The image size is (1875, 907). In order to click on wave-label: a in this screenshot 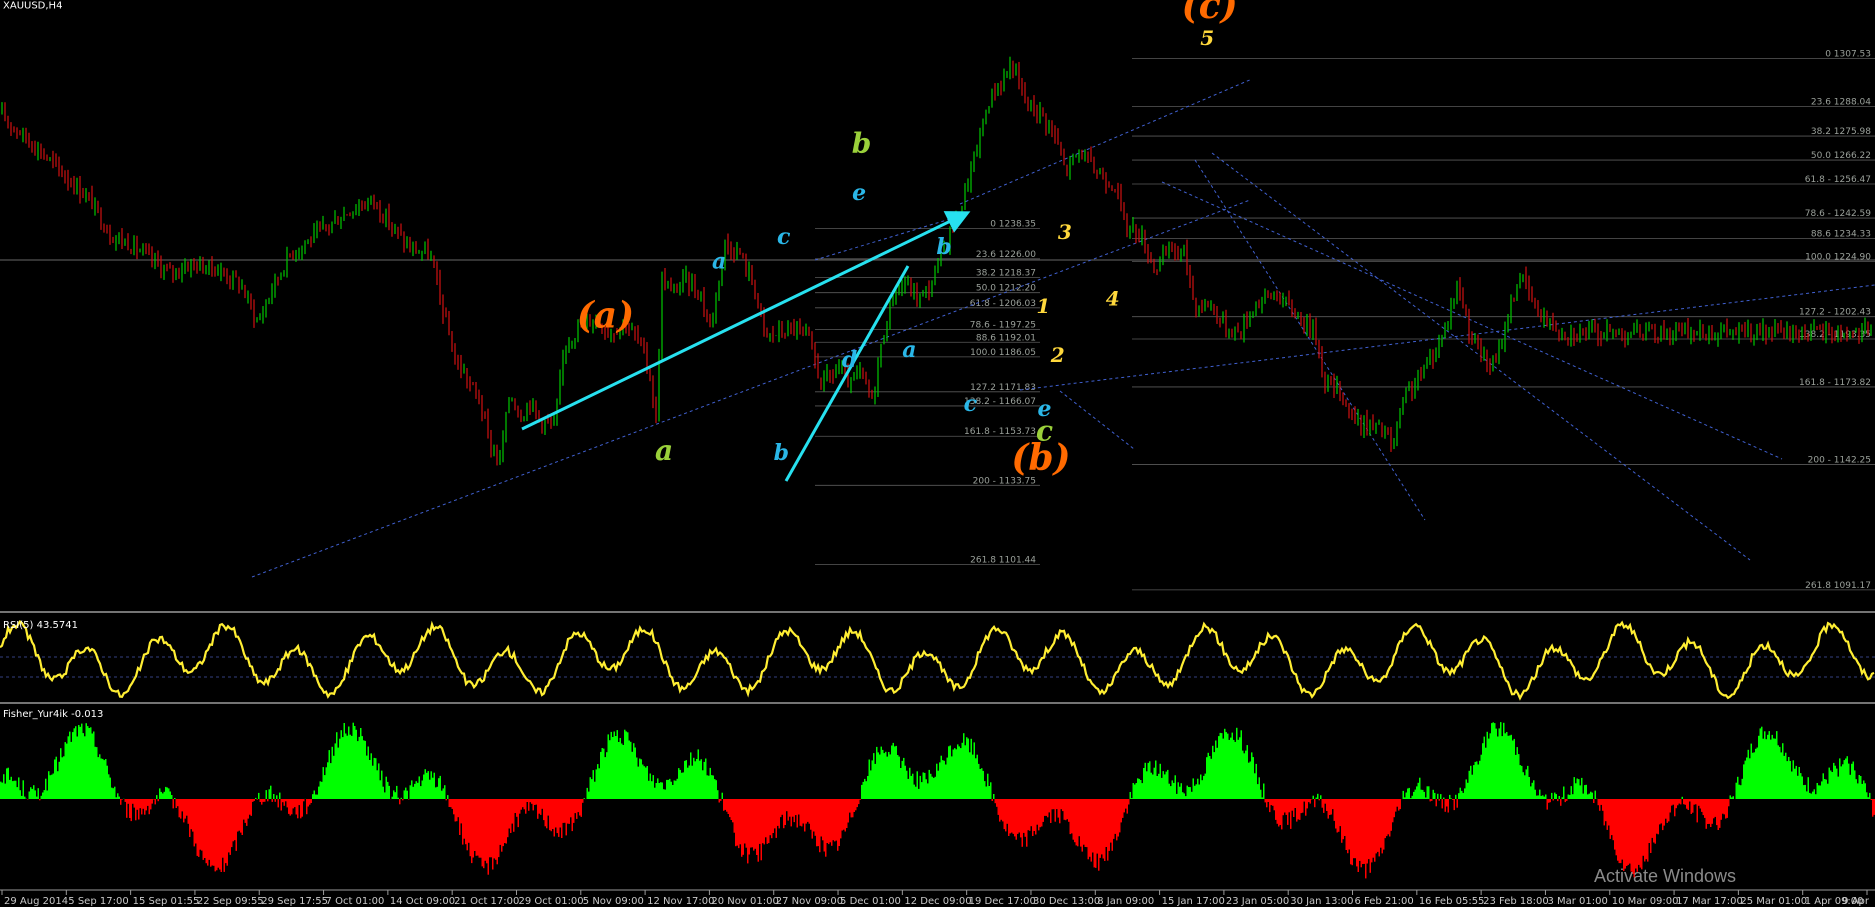, I will do `click(909, 350)`.